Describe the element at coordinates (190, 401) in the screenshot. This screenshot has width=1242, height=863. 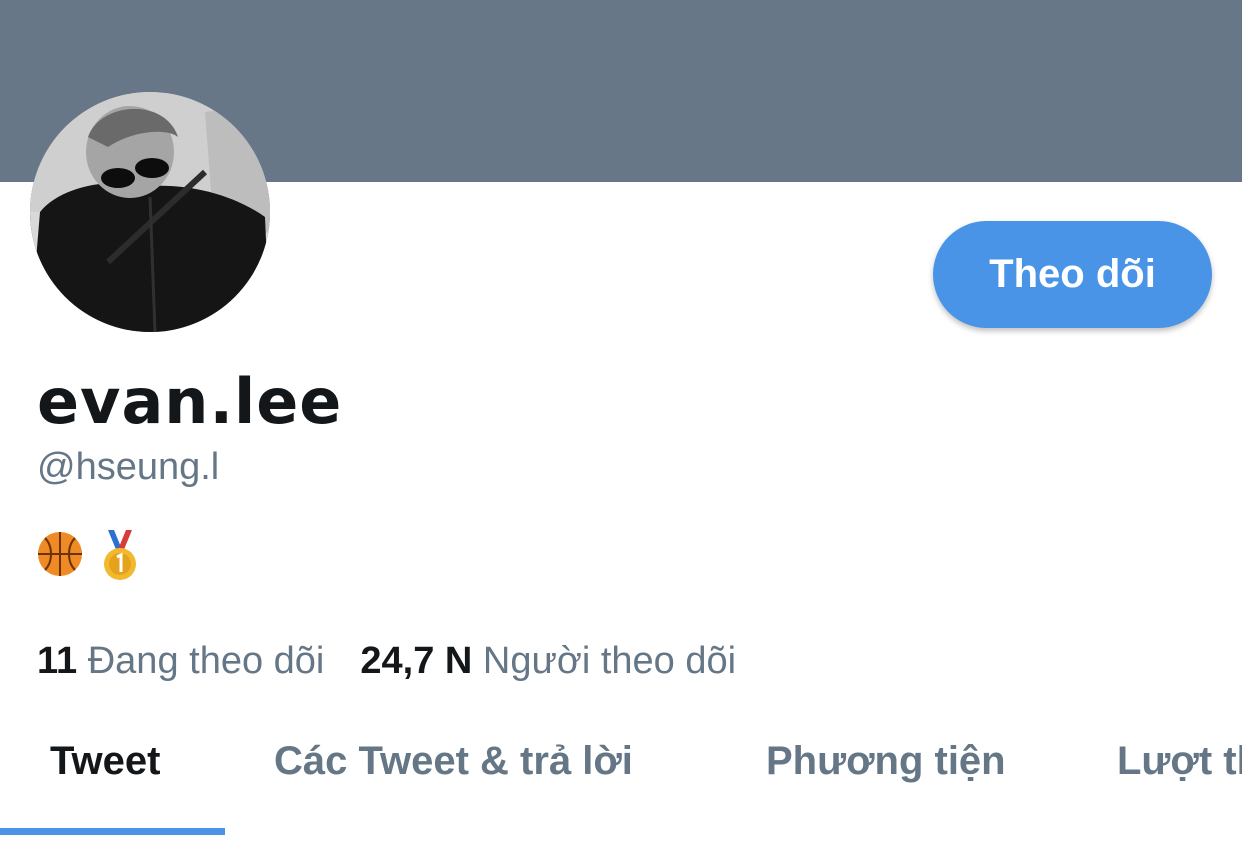
I see `display-name: evan.lee` at that location.